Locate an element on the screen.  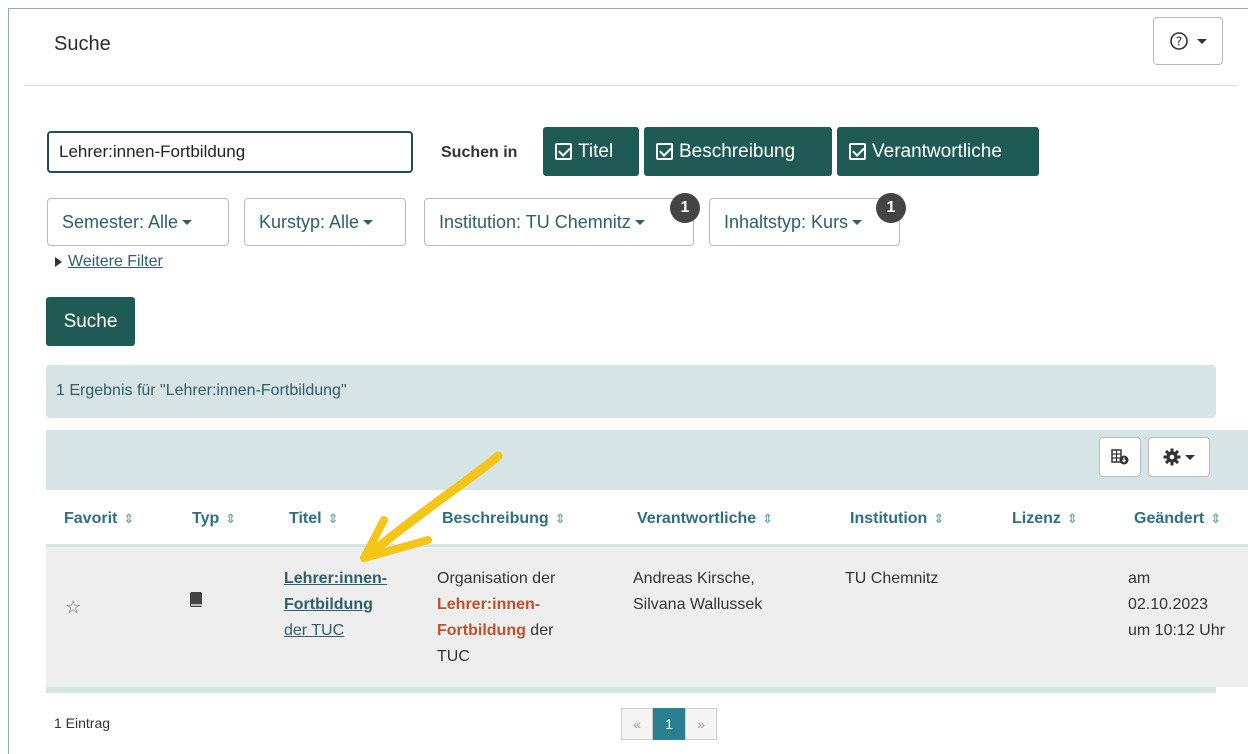
gear-icon is located at coordinates (1172, 457).